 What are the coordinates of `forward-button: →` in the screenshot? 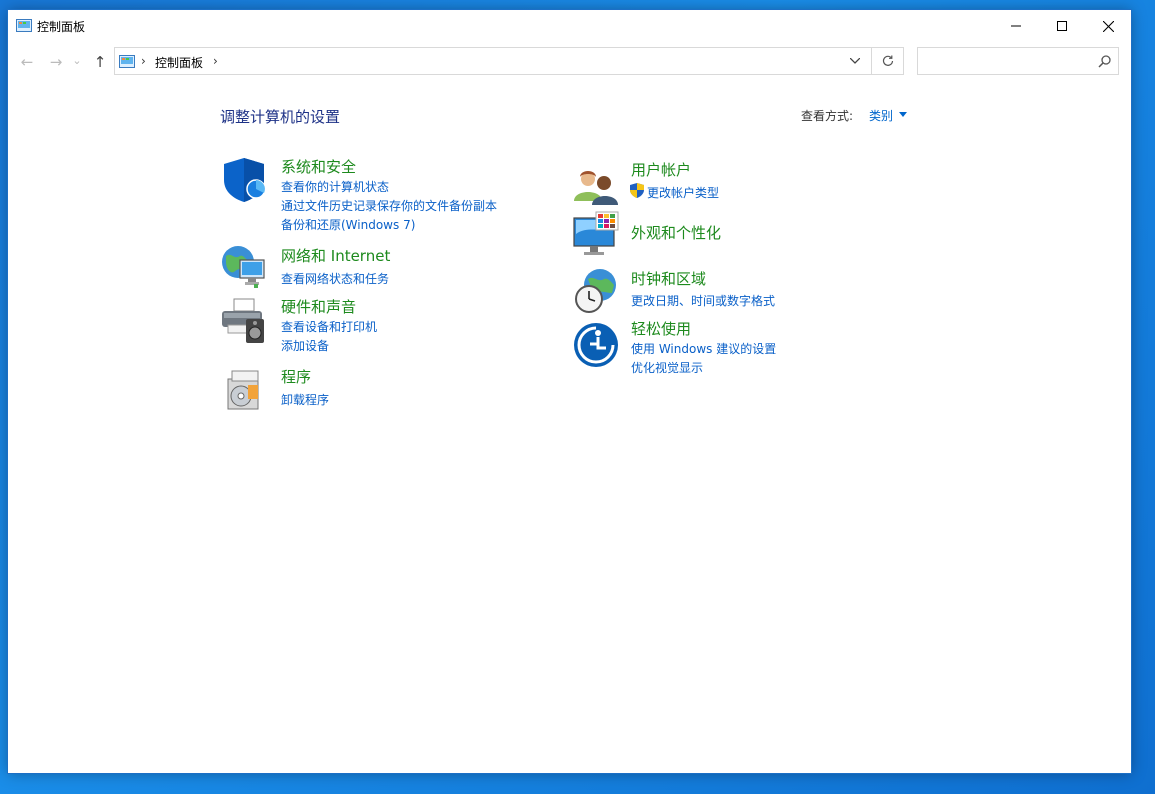 It's located at (56, 62).